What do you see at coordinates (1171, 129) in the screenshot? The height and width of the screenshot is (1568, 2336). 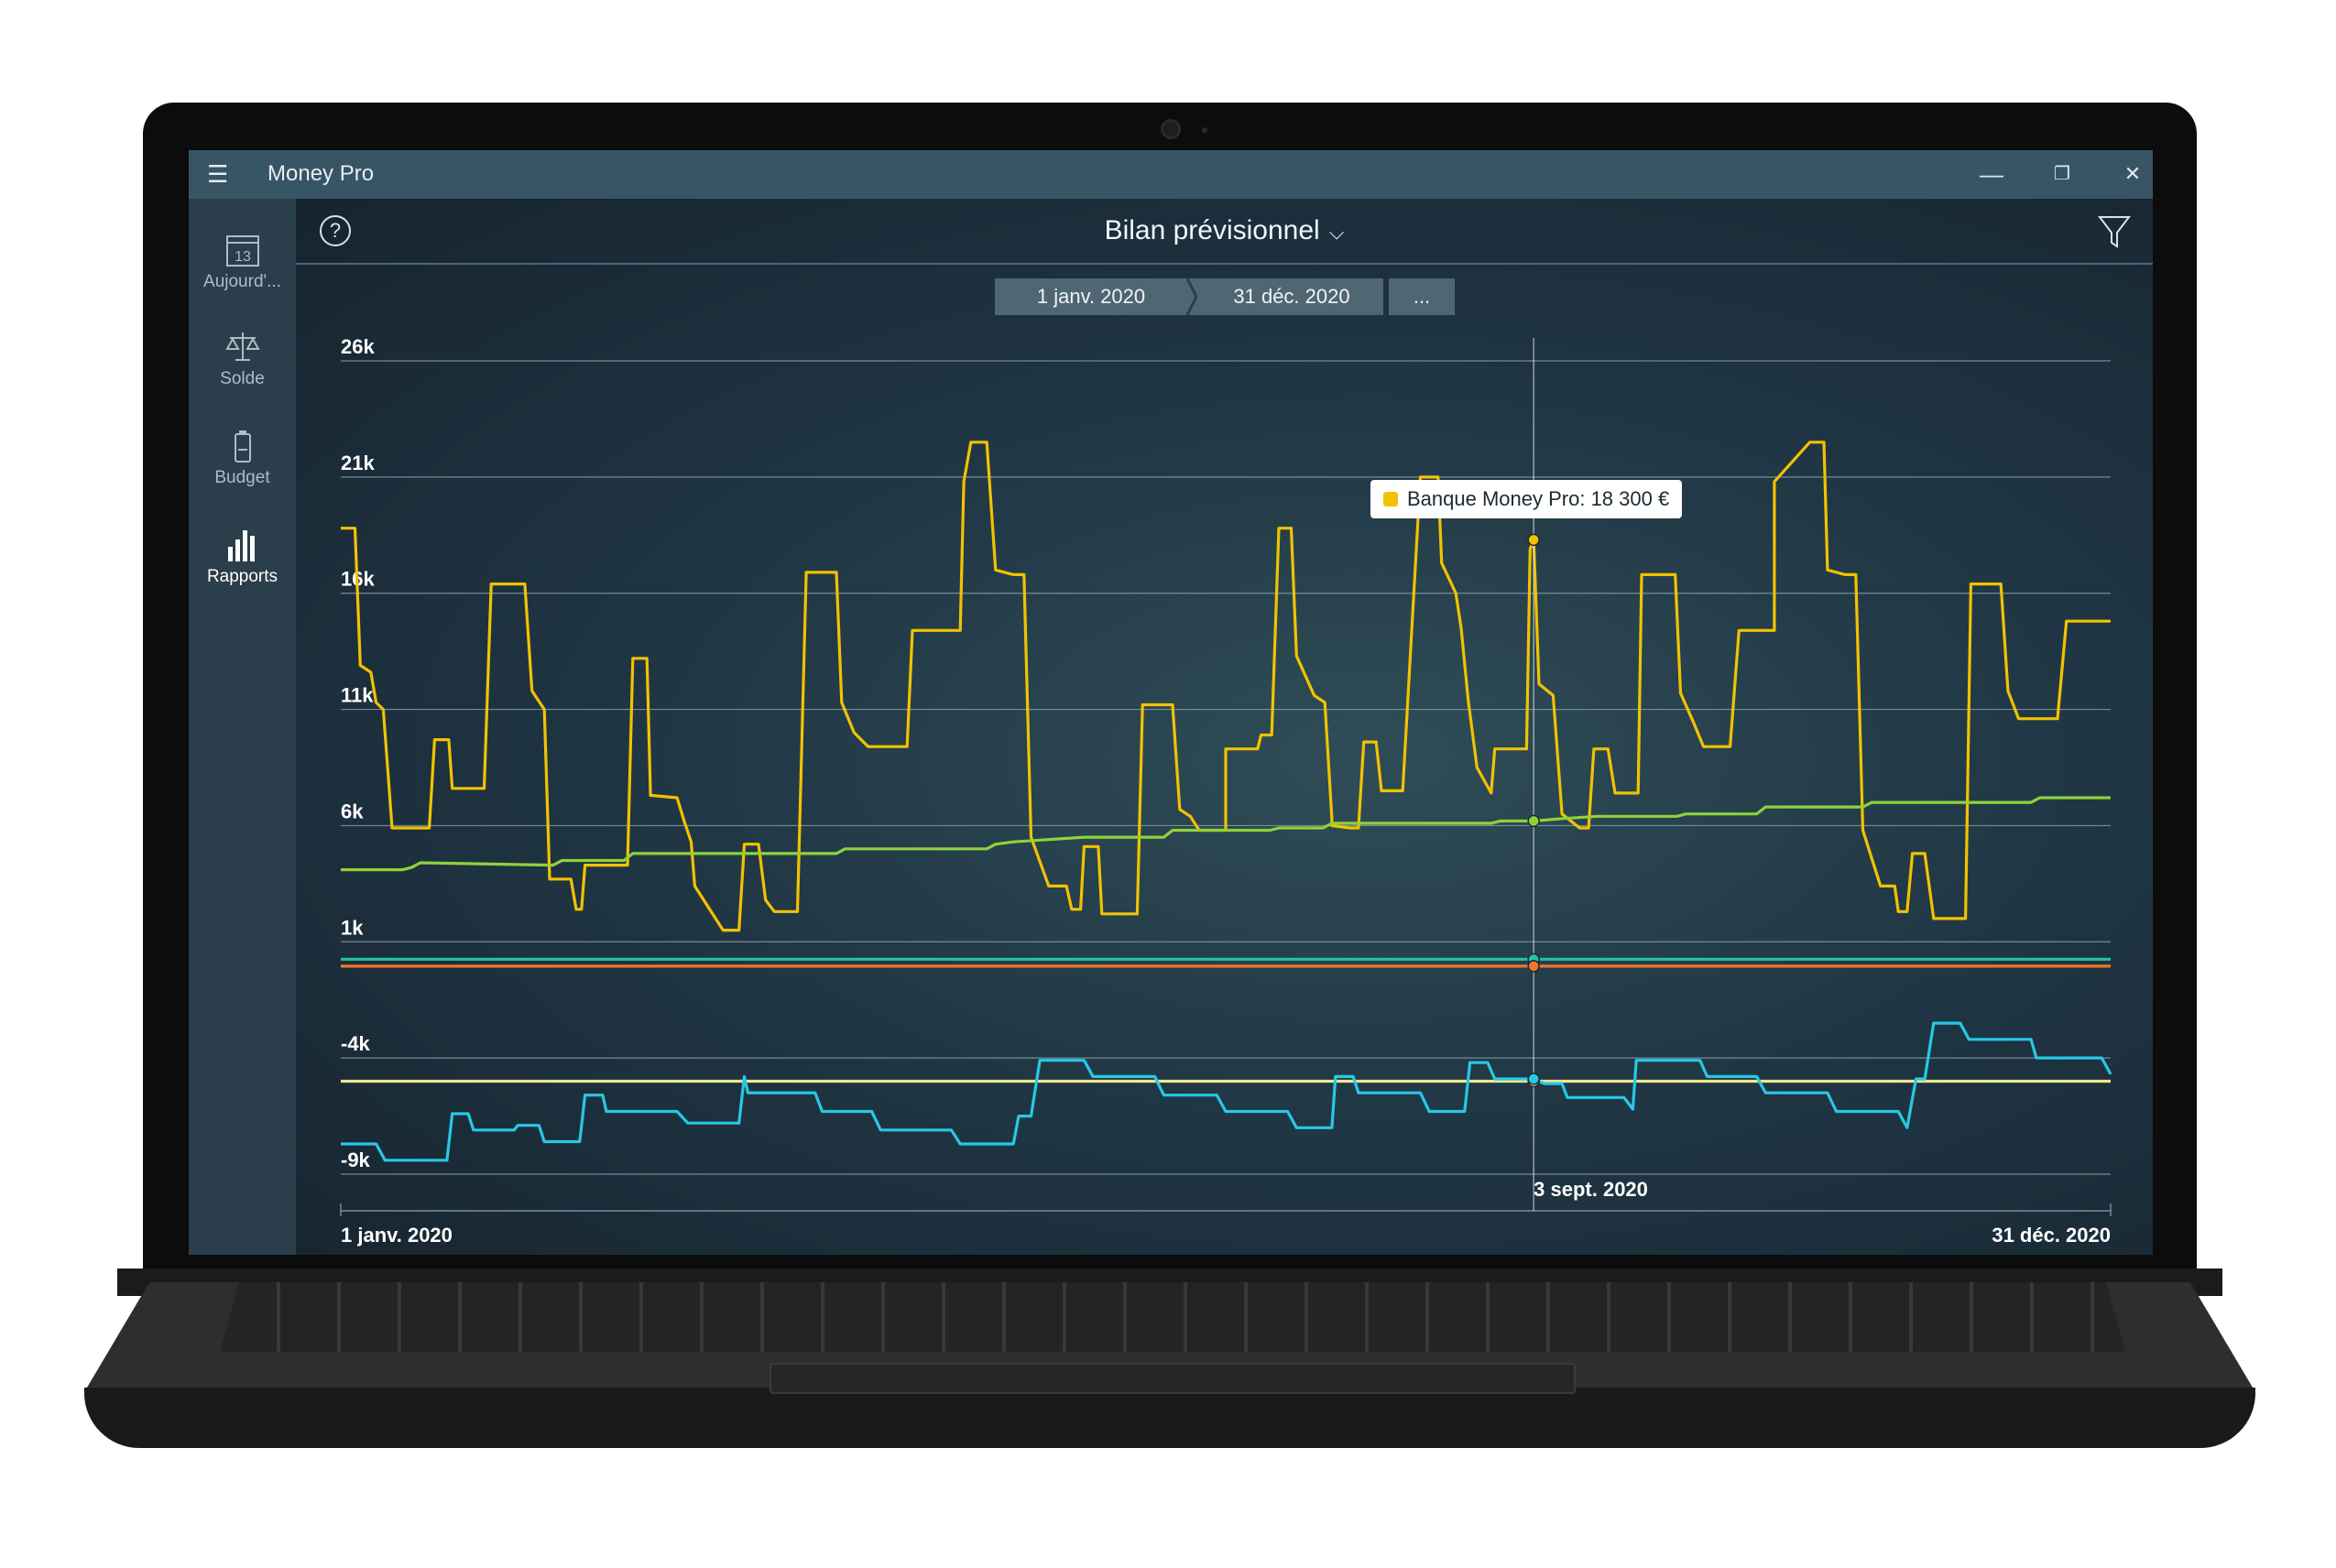 I see `webcam` at bounding box center [1171, 129].